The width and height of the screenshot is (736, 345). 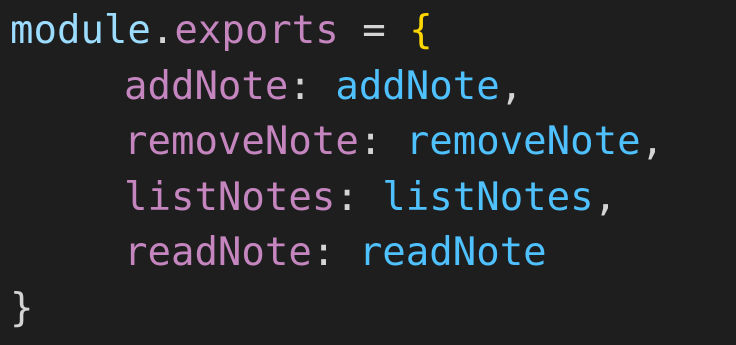 I want to click on entry-key: listNotes, so click(x=230, y=197).